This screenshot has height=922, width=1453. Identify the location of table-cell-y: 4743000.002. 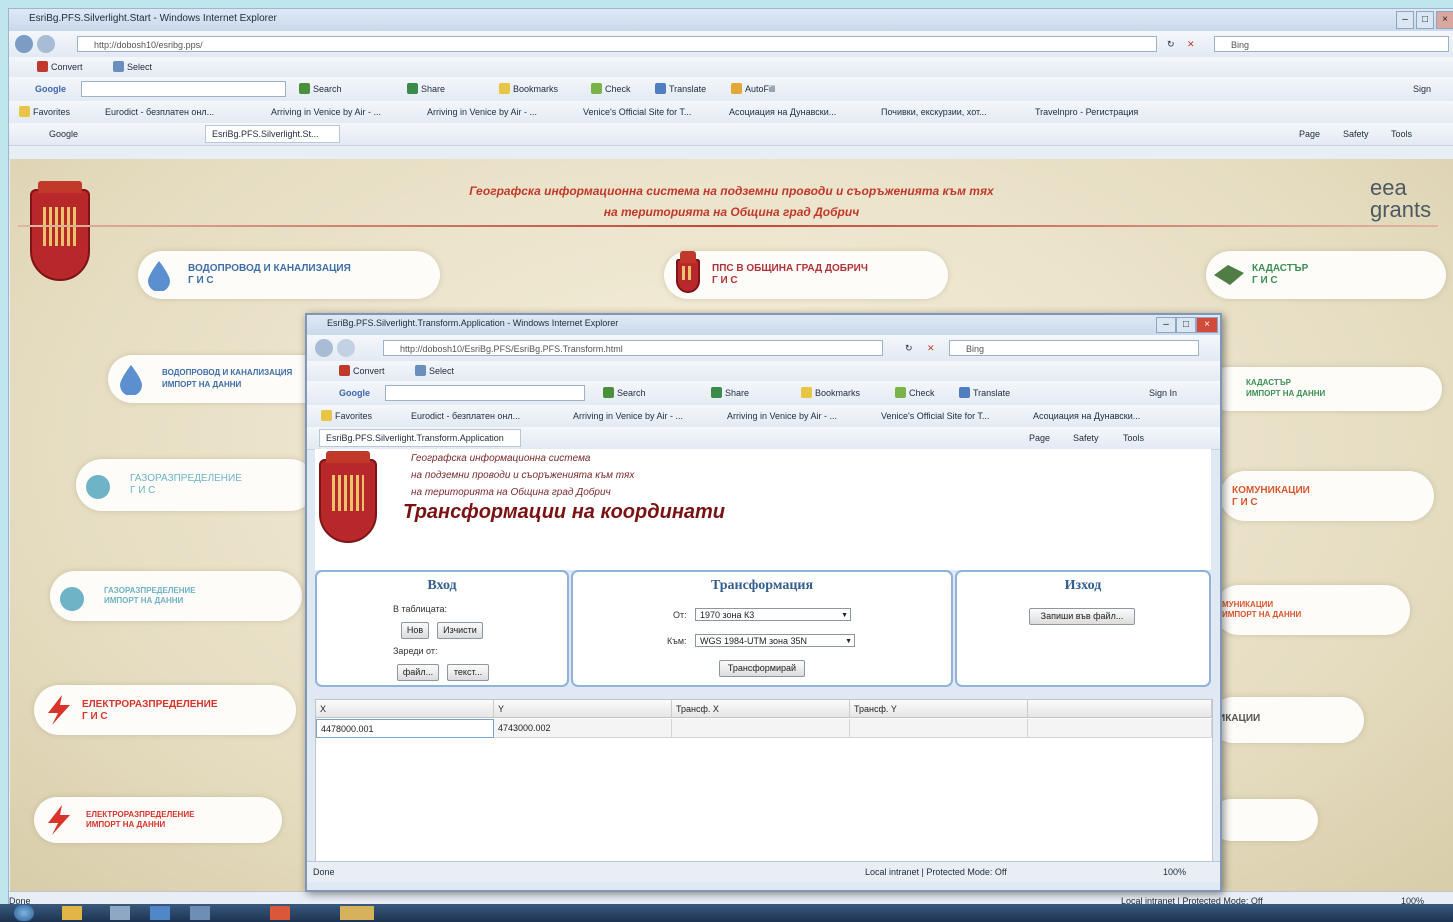
(583, 728).